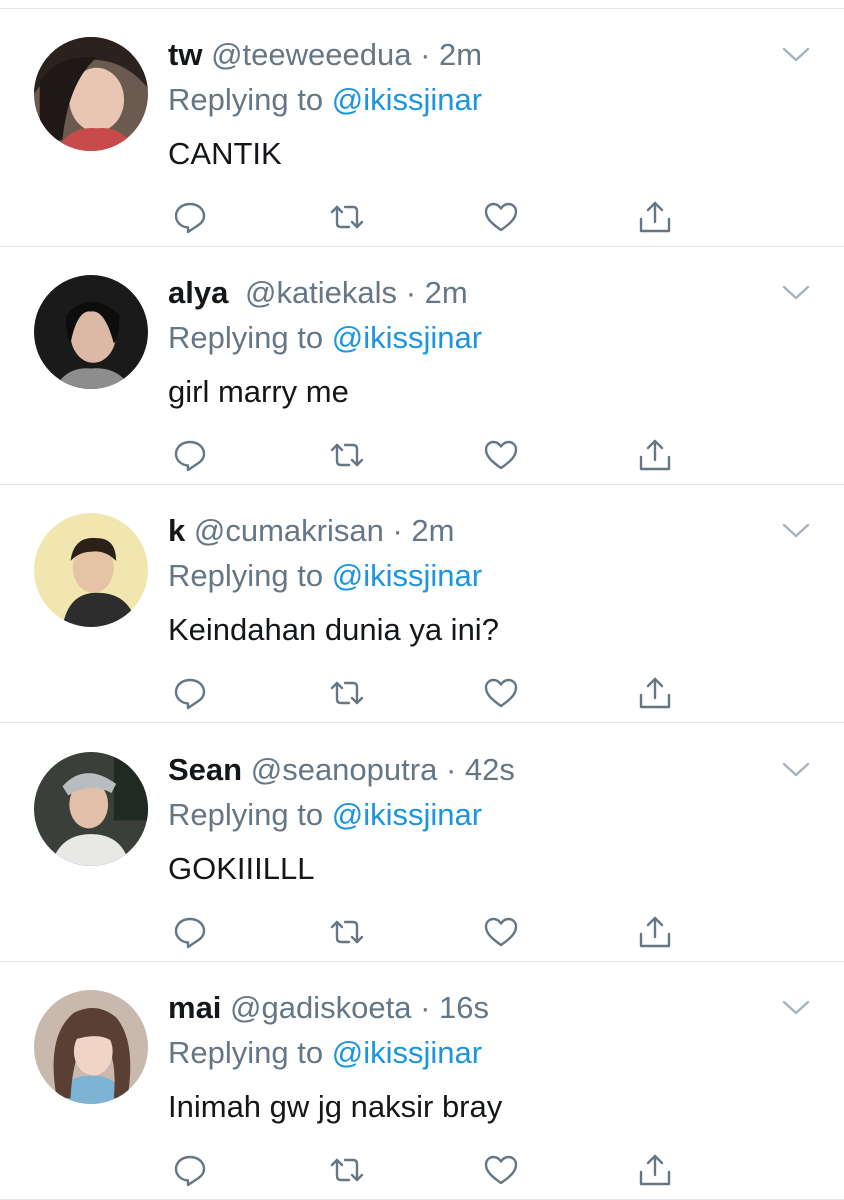 The image size is (844, 1200). What do you see at coordinates (335, 1106) in the screenshot?
I see `tweet-text: Inimah gw jg naksir bray` at bounding box center [335, 1106].